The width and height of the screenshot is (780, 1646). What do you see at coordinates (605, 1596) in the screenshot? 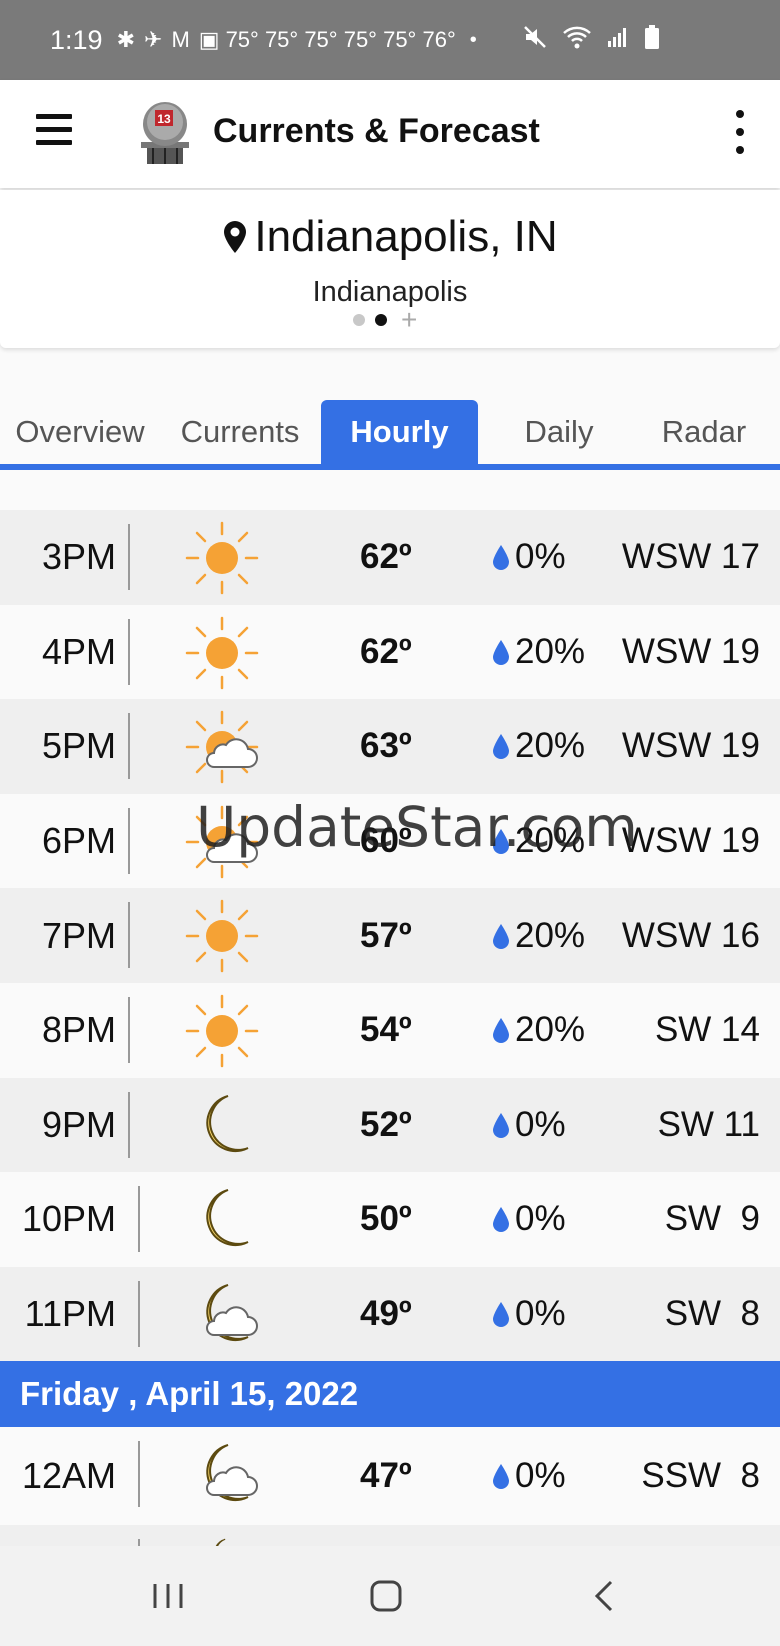
I see `back-icon` at bounding box center [605, 1596].